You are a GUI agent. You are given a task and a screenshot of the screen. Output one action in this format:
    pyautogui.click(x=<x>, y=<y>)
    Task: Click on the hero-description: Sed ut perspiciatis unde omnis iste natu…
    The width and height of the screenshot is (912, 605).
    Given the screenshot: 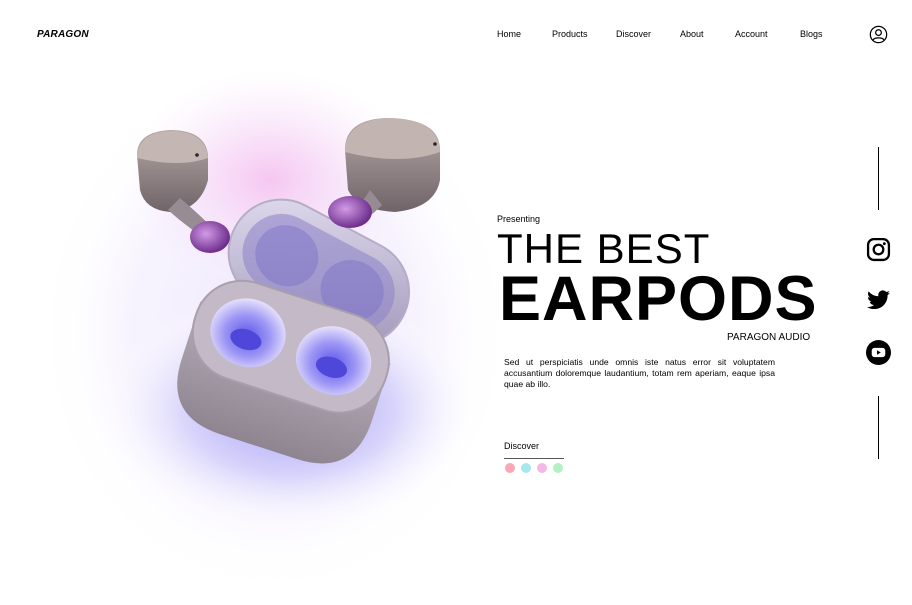 What is the action you would take?
    pyautogui.click(x=639, y=373)
    